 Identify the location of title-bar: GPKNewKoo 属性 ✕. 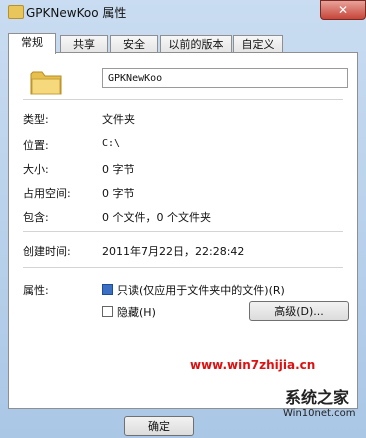
(183, 14).